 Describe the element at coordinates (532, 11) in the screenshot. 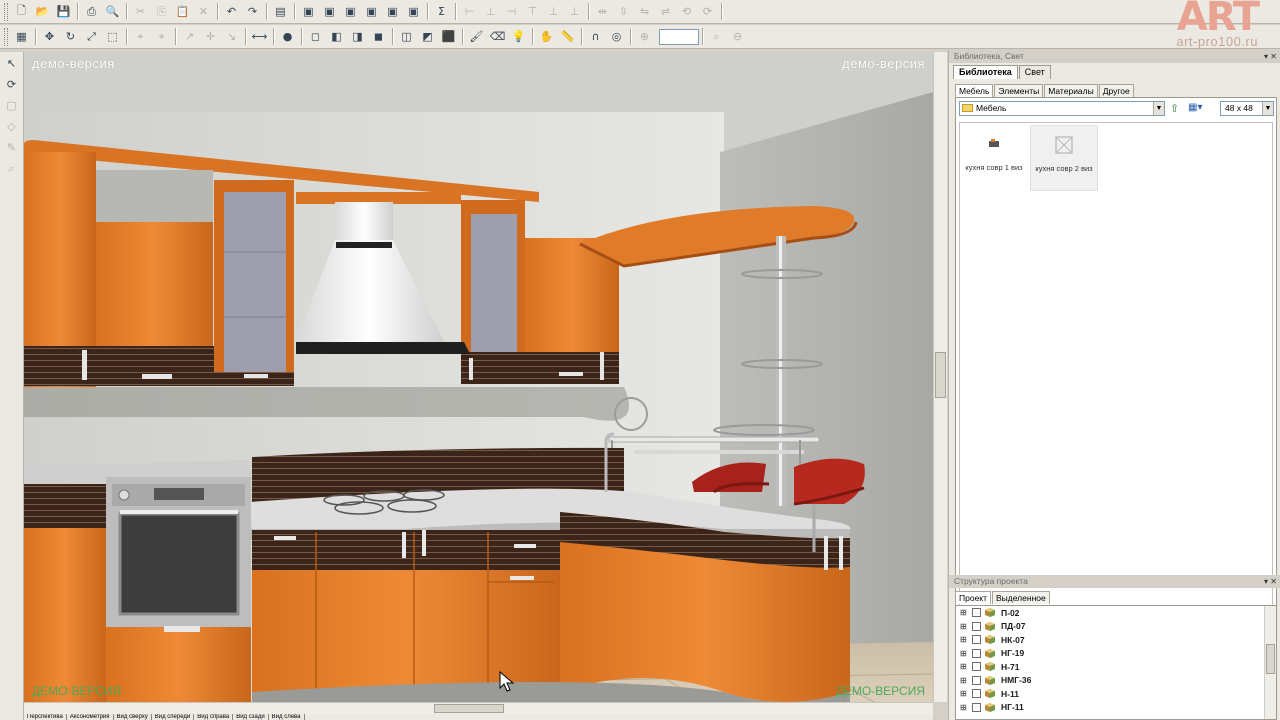

I see `align-top-icon: ⊤` at that location.